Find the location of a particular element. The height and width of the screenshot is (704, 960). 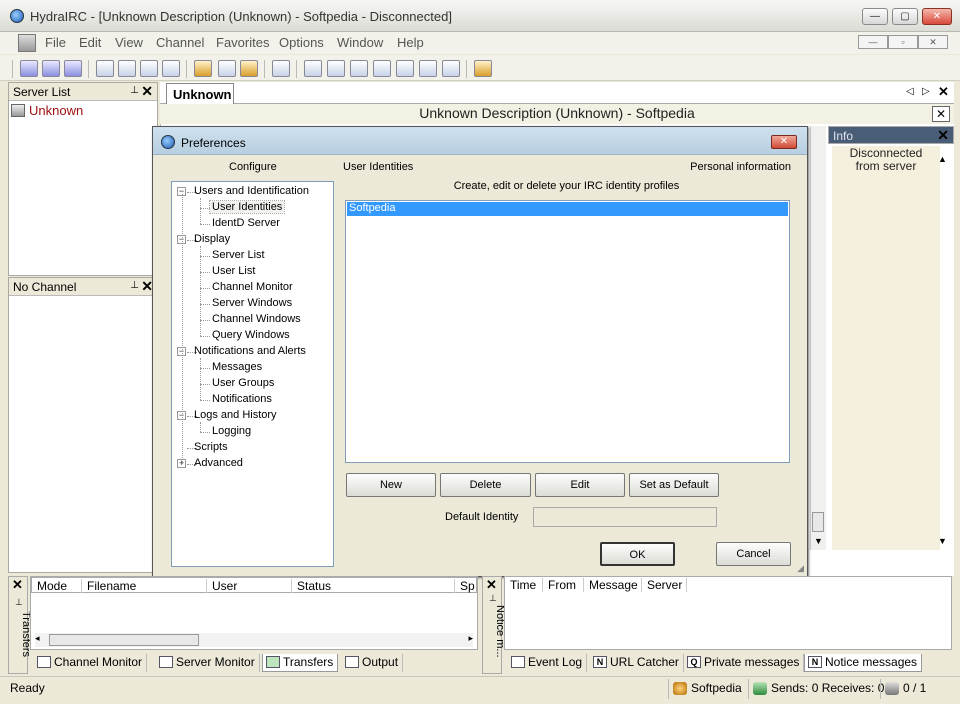

tree-item: Users and Identification is located at coordinates (251, 191).